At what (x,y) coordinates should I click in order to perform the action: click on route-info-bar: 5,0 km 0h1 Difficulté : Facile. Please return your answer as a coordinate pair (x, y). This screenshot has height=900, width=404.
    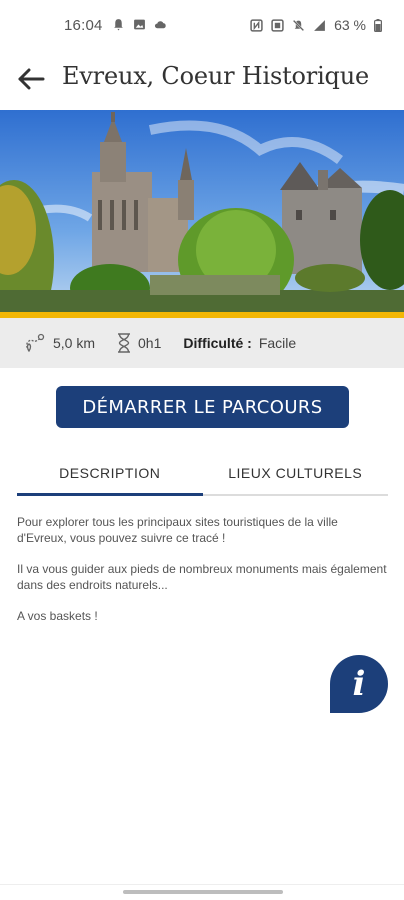
    Looking at the image, I should click on (202, 343).